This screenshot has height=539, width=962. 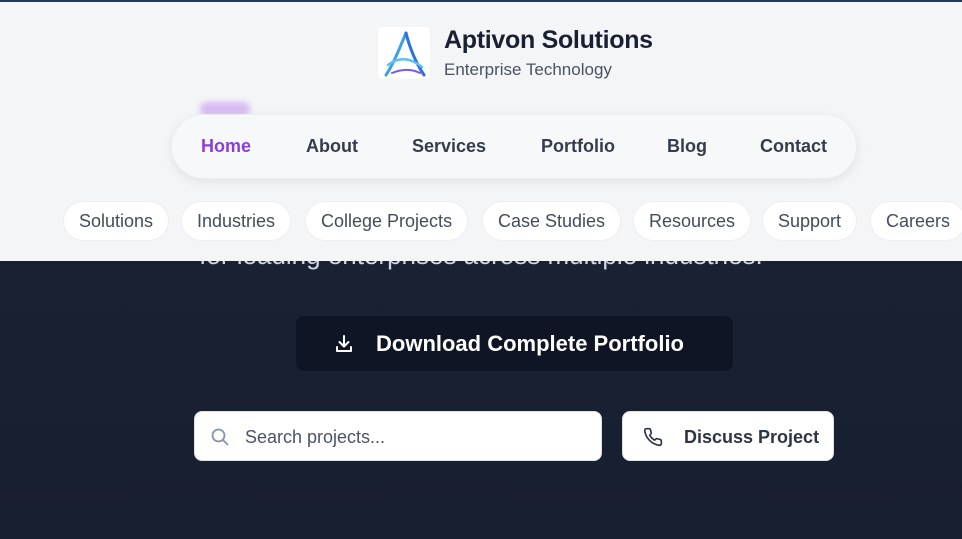 What do you see at coordinates (449, 146) in the screenshot?
I see `nav-item-services: Services` at bounding box center [449, 146].